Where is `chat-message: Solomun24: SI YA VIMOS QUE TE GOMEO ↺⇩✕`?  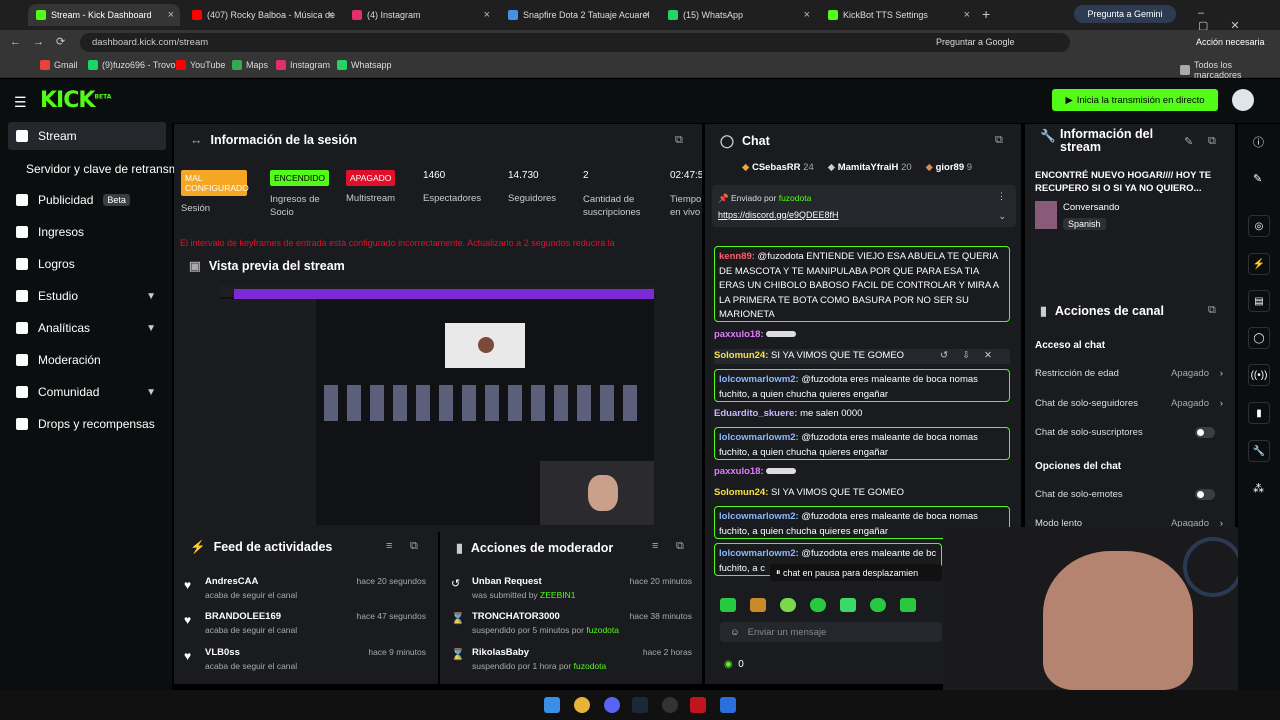
chat-message: Solomun24: SI YA VIMOS QUE TE GOMEO ↺⇩✕ is located at coordinates (862, 356).